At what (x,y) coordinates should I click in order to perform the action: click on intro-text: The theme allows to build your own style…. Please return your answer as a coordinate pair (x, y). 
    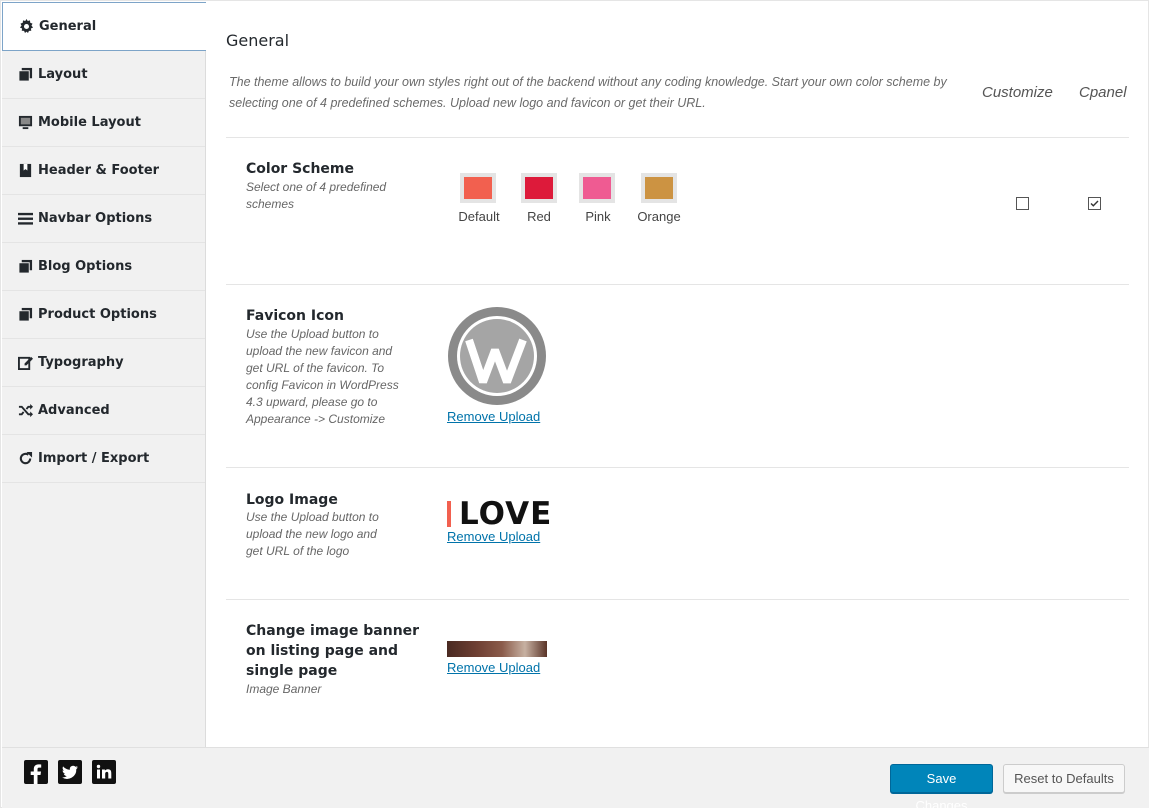
    Looking at the image, I should click on (588, 92).